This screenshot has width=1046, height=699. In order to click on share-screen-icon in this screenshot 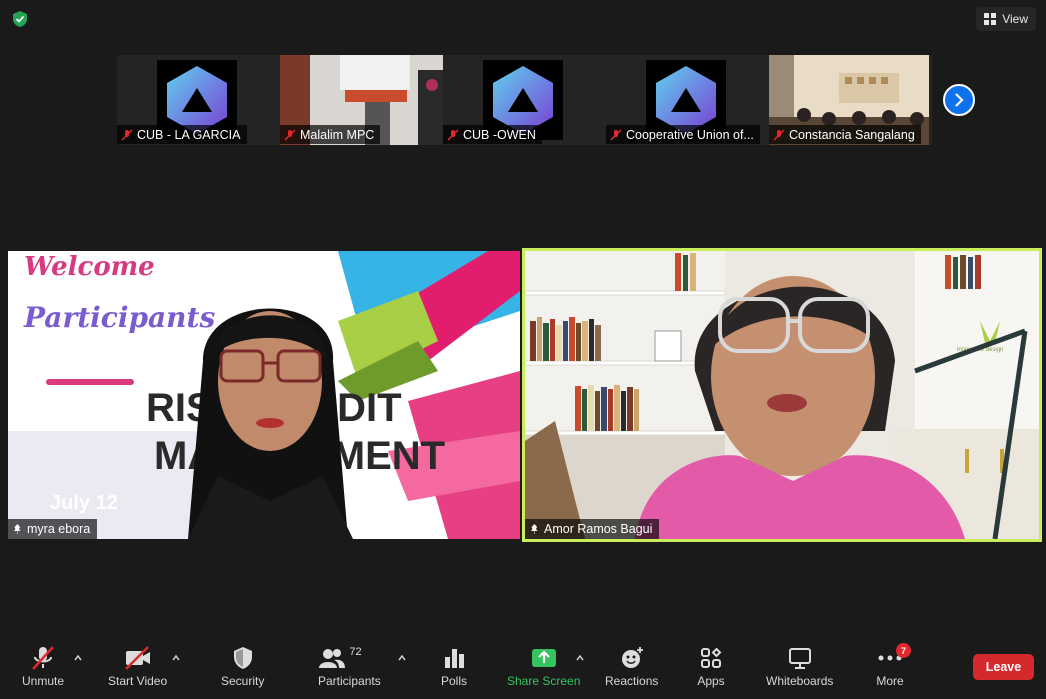, I will do `click(543, 658)`.